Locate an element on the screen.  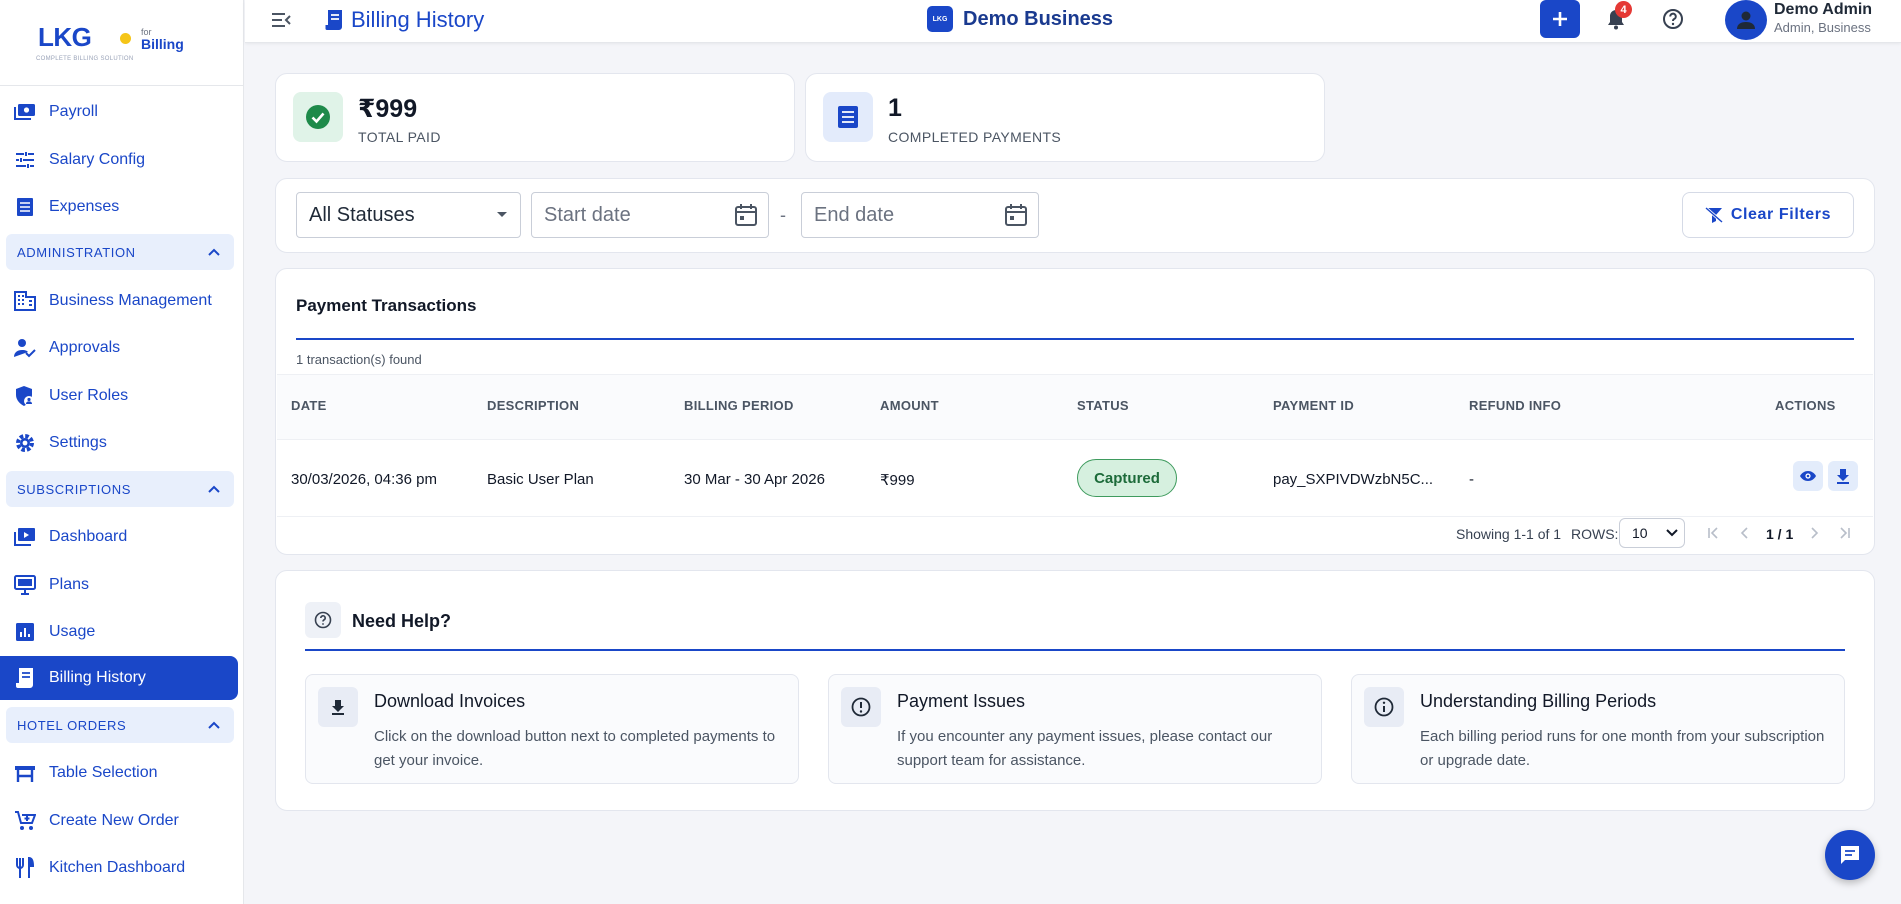
sidebar-item-label: Create New Order is located at coordinates (114, 820).